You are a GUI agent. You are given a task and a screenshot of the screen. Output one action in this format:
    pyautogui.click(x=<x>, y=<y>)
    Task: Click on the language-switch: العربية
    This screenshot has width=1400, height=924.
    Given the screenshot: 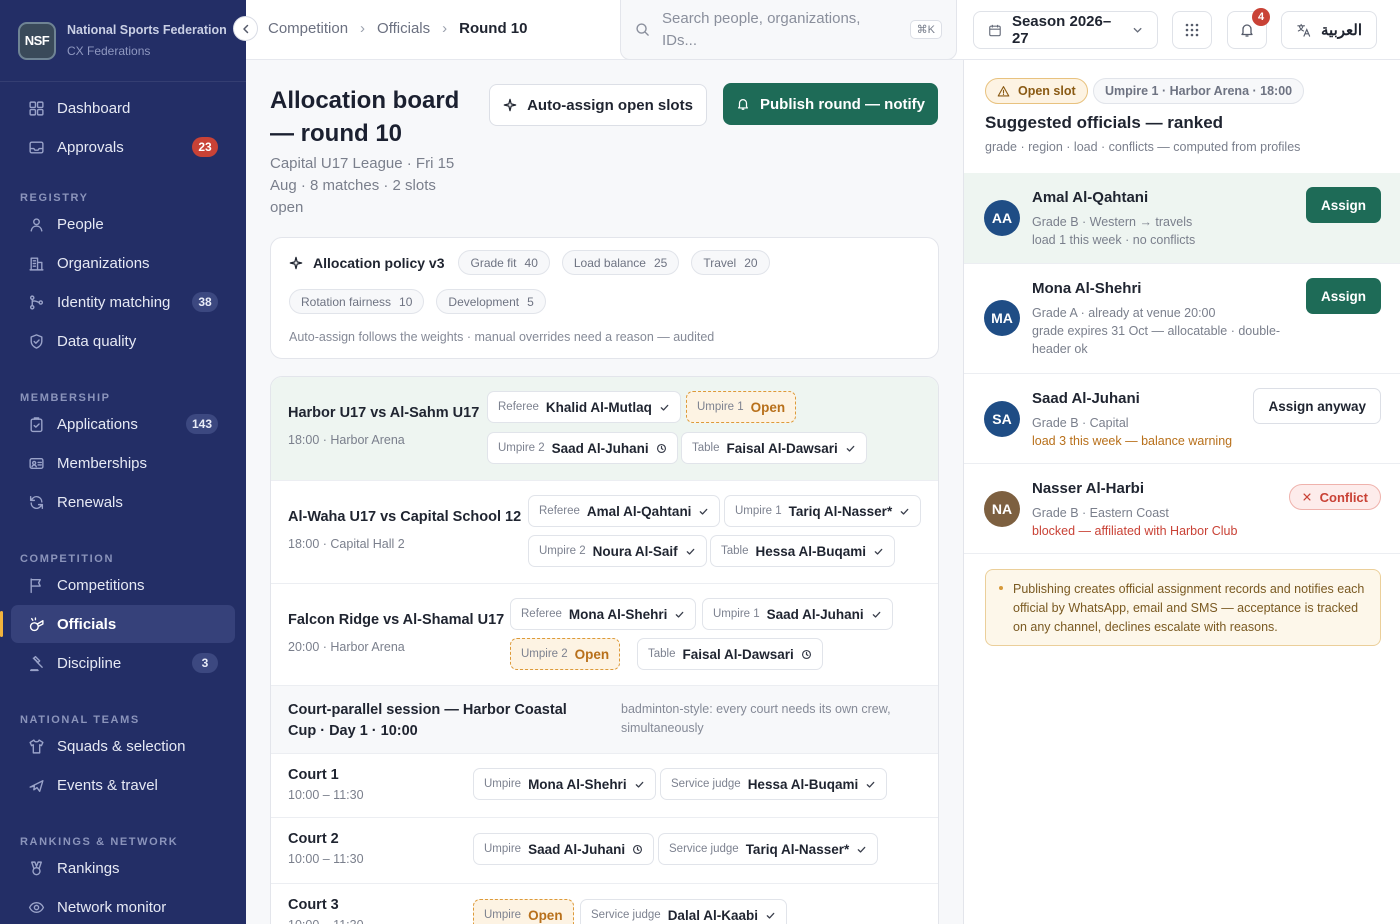 What is the action you would take?
    pyautogui.click(x=1329, y=30)
    